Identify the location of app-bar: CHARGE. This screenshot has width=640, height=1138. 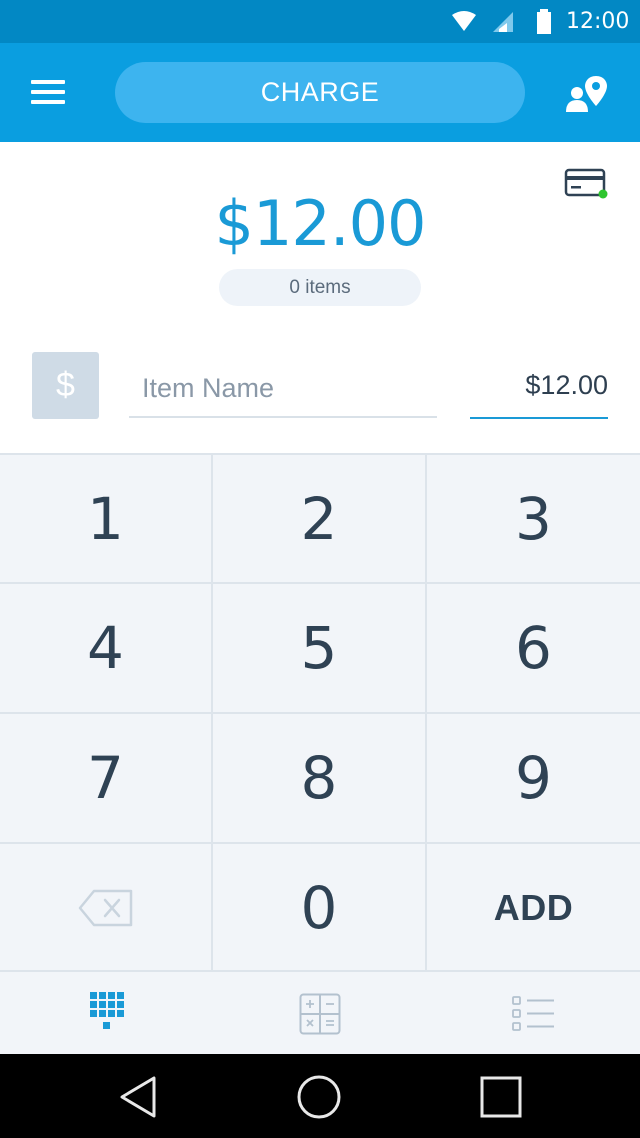
(320, 92).